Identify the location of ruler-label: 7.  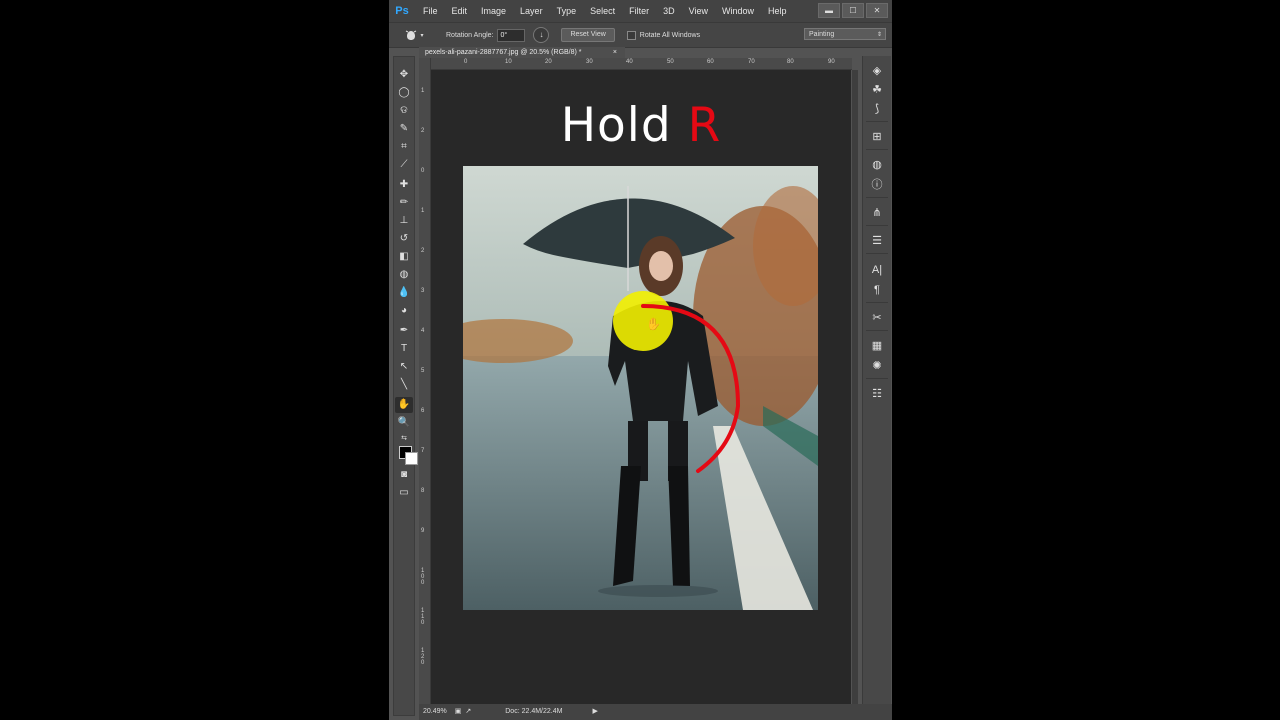
(423, 451).